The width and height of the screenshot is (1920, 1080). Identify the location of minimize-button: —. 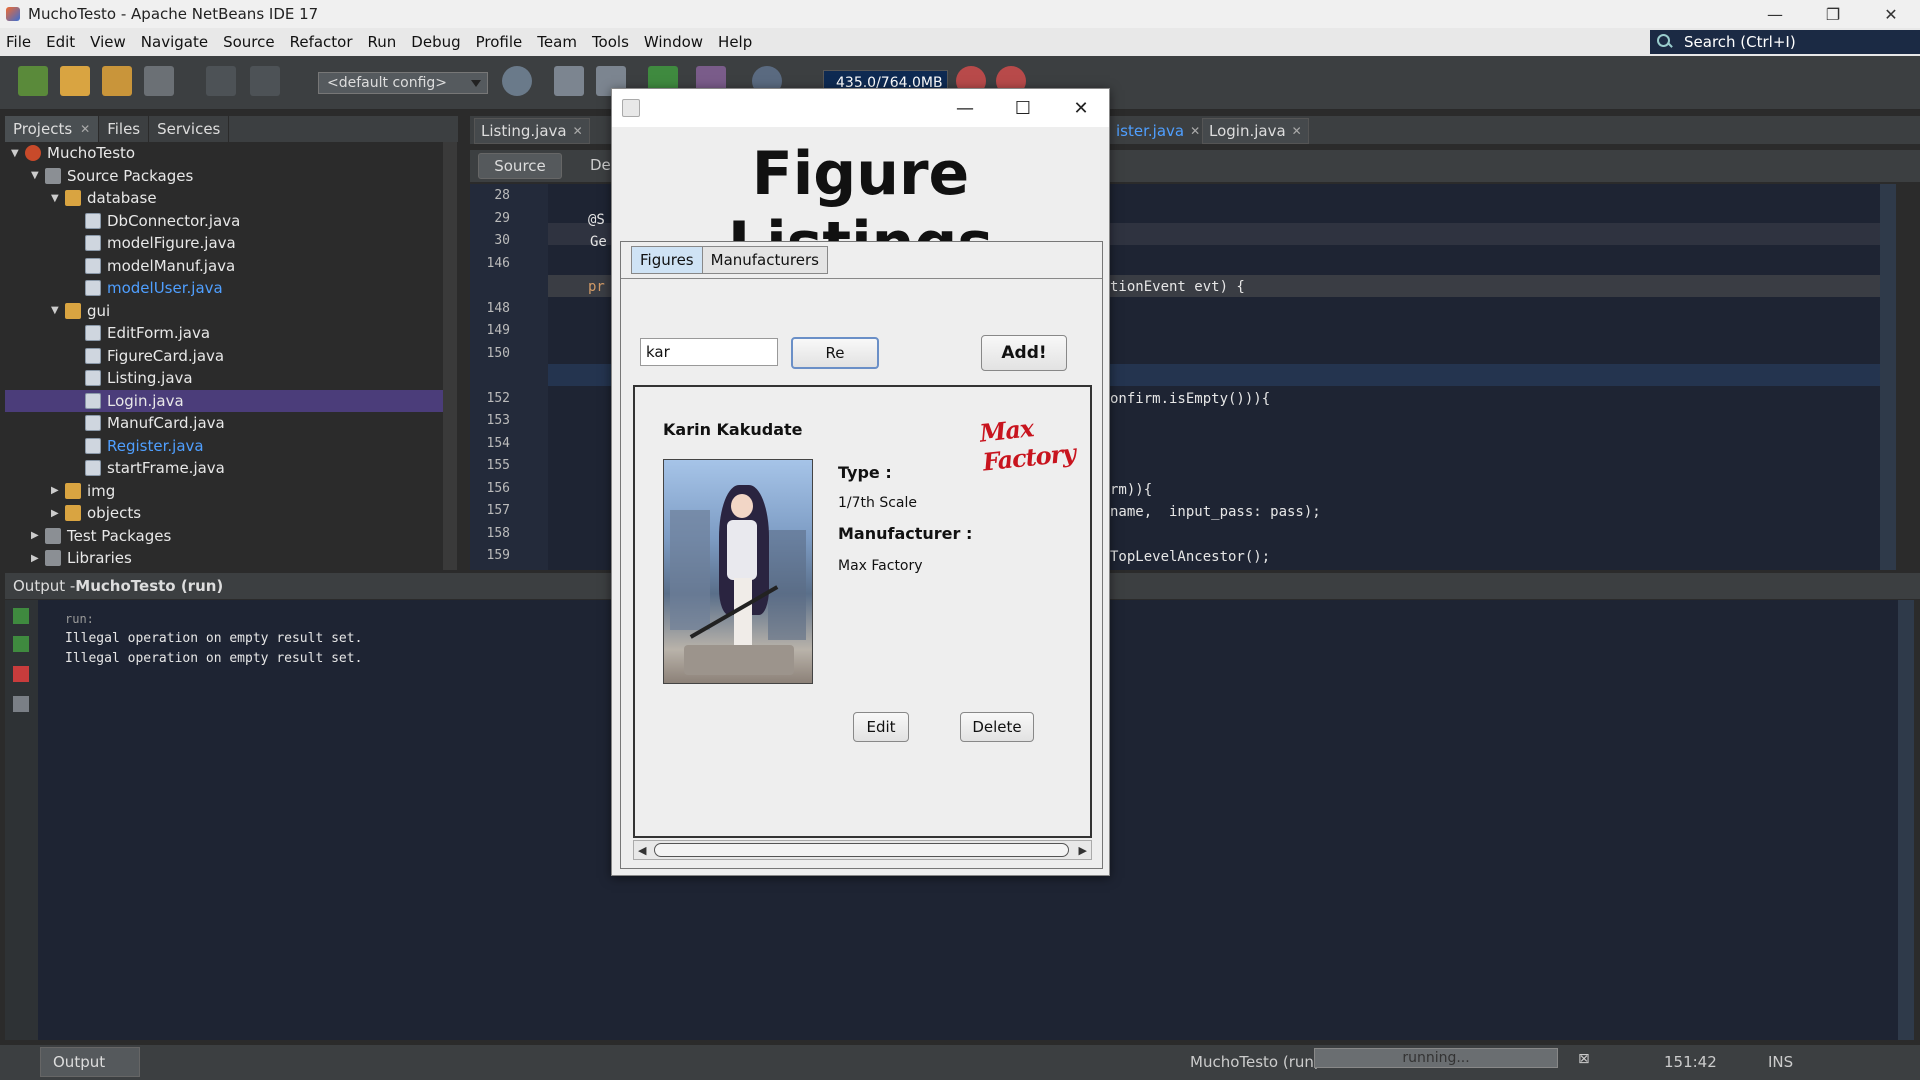
(1775, 14).